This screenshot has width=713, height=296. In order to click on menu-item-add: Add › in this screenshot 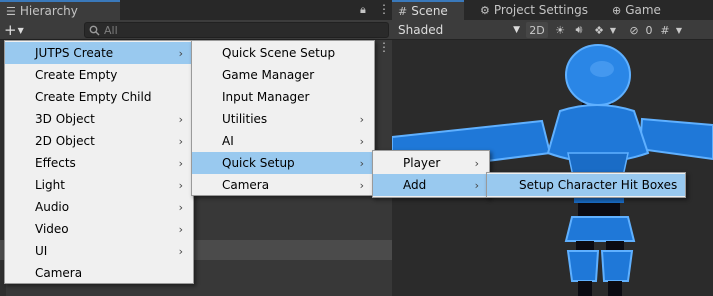, I will do `click(431, 185)`.